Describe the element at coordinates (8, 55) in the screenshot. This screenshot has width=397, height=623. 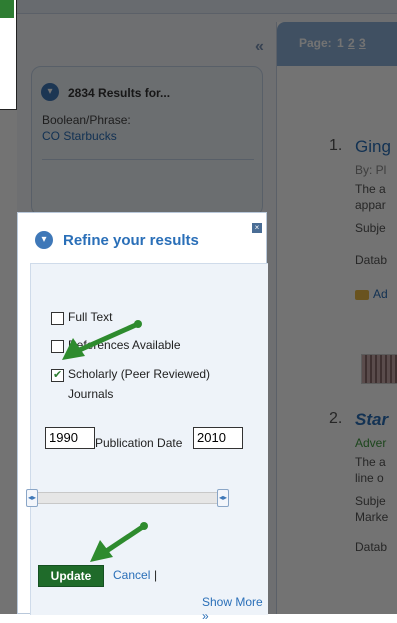
I see `crop-marker` at that location.